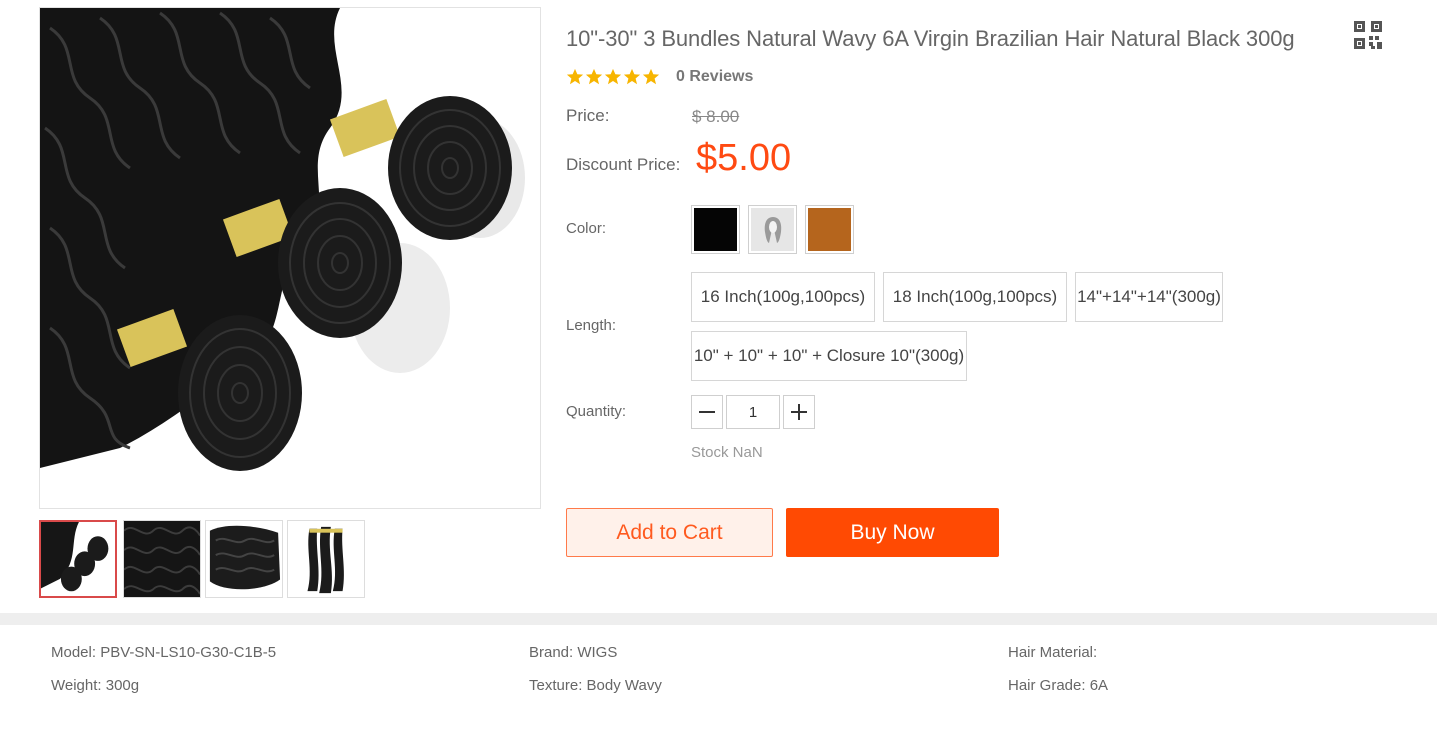  I want to click on quantity-input, so click(753, 412).